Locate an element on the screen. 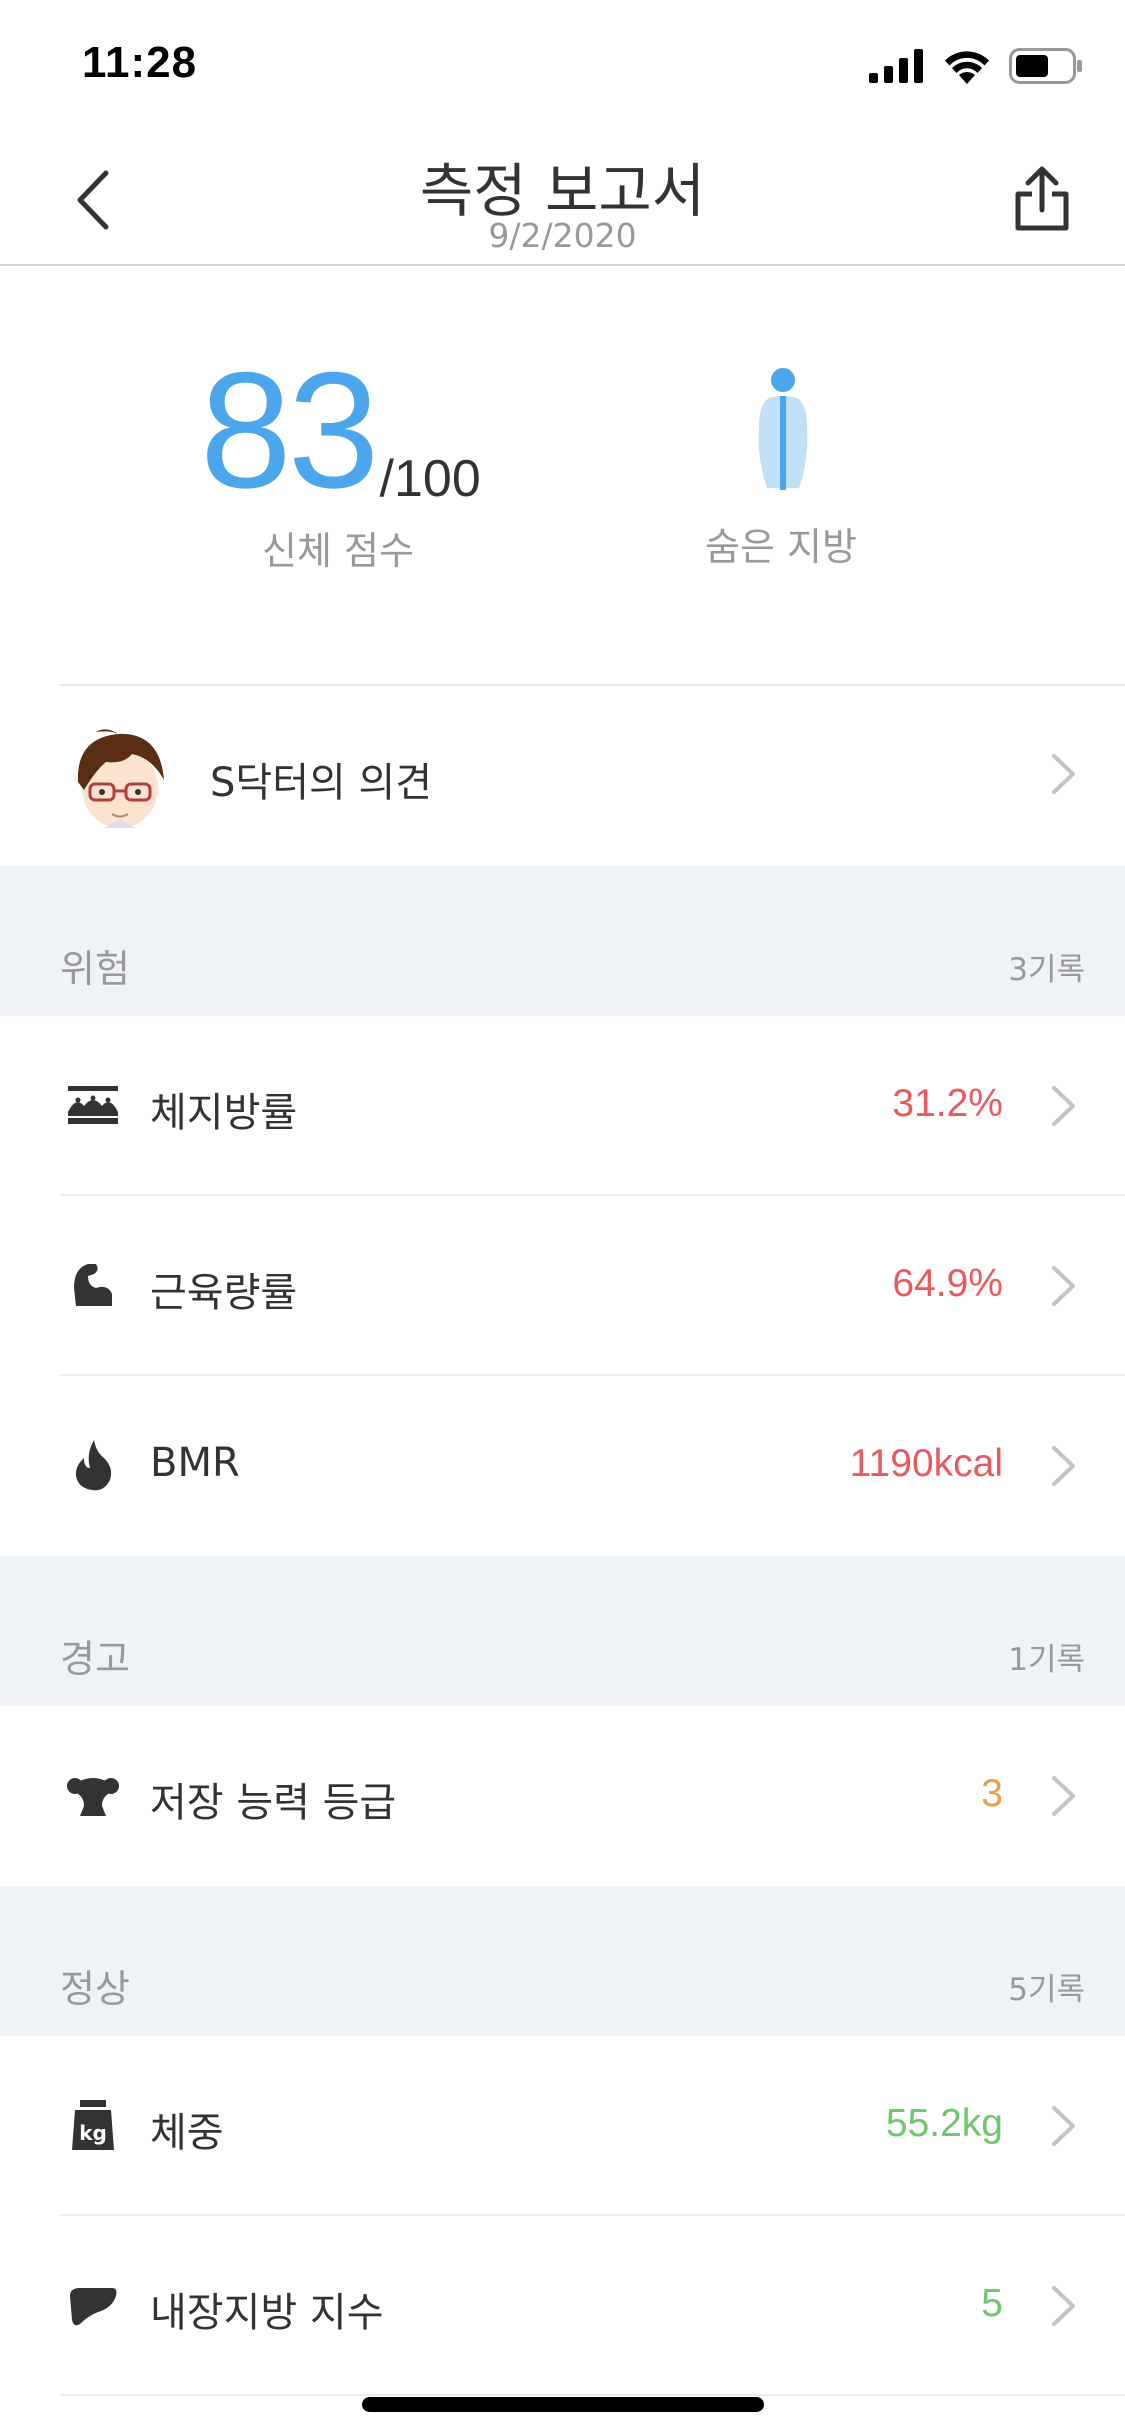 Image resolution: width=1125 pixels, height=2436 pixels. item-label: 체중 is located at coordinates (187, 2133).